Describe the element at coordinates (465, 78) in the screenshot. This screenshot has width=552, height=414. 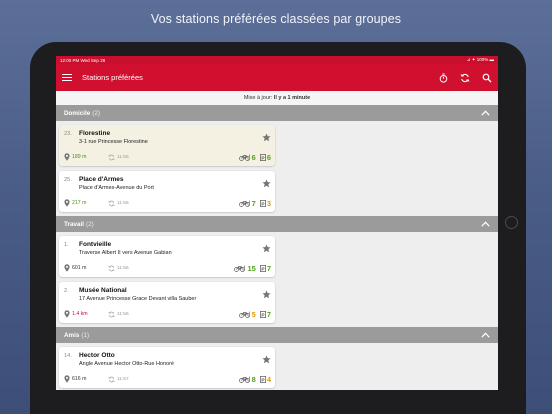
I see `refresh-icon` at that location.